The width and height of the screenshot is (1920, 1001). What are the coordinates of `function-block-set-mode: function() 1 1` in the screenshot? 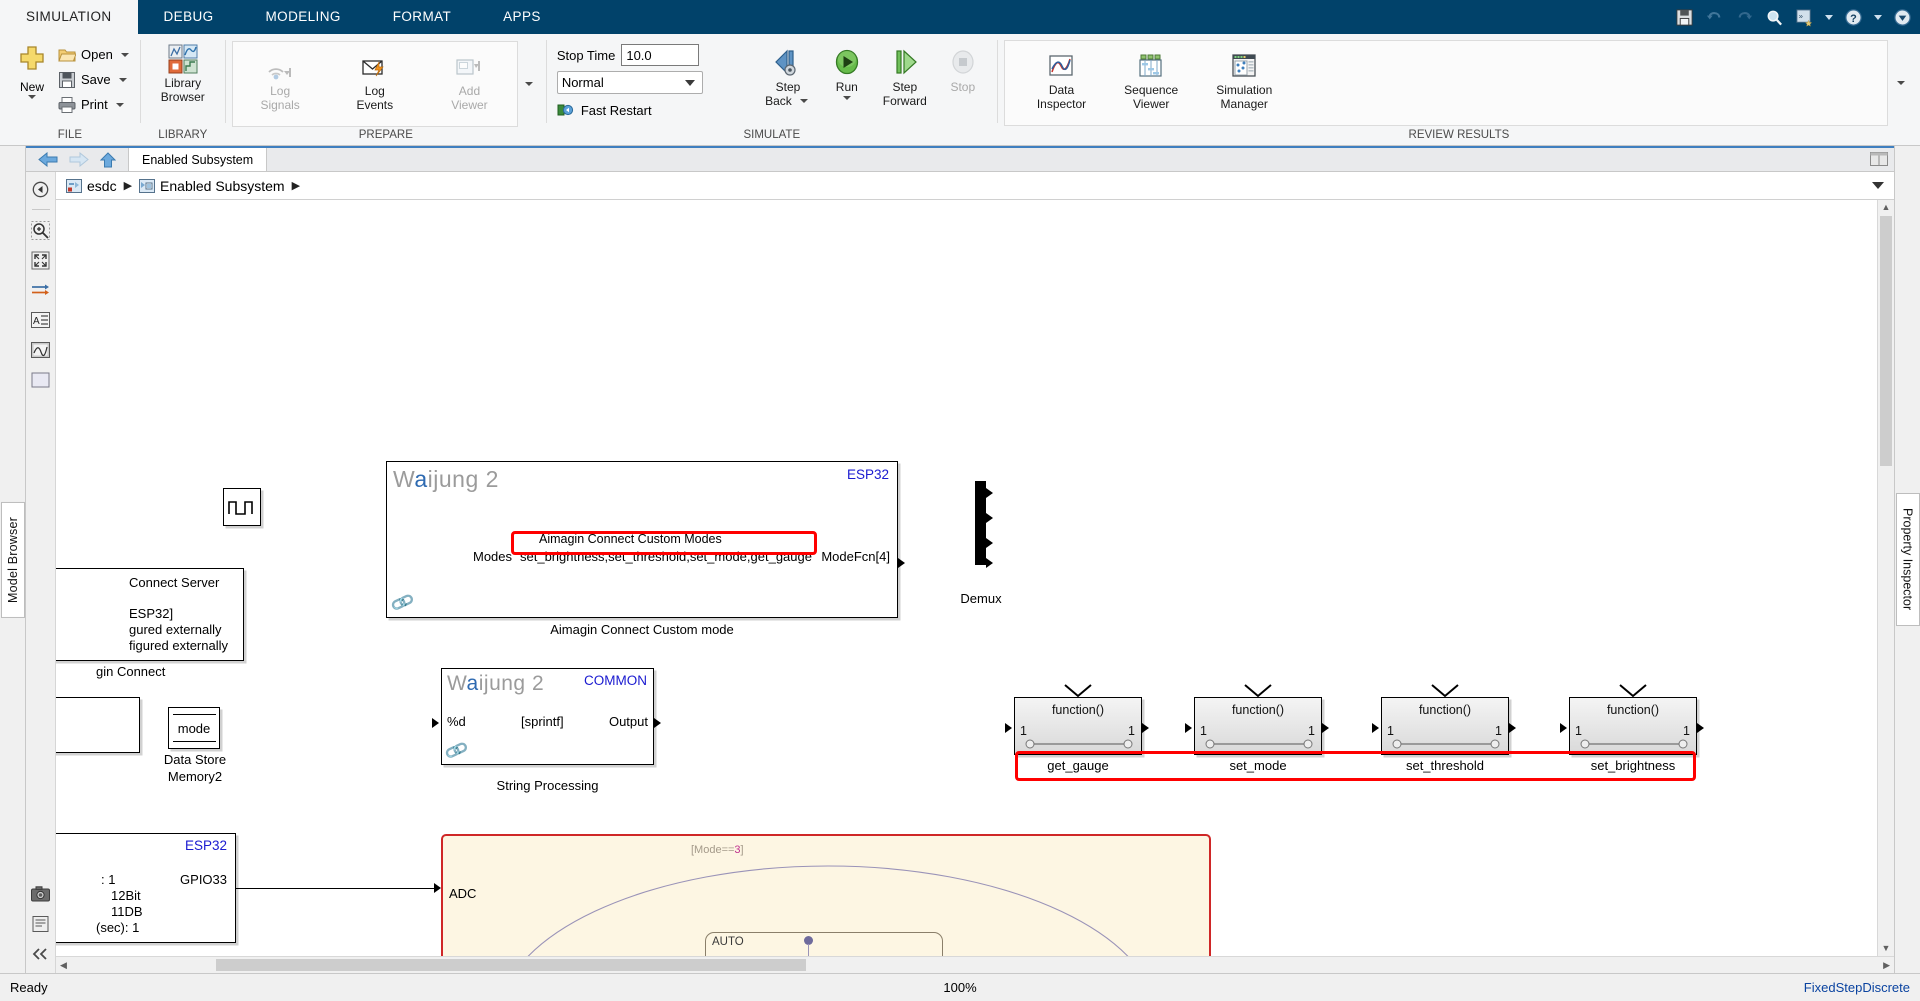 It's located at (1258, 726).